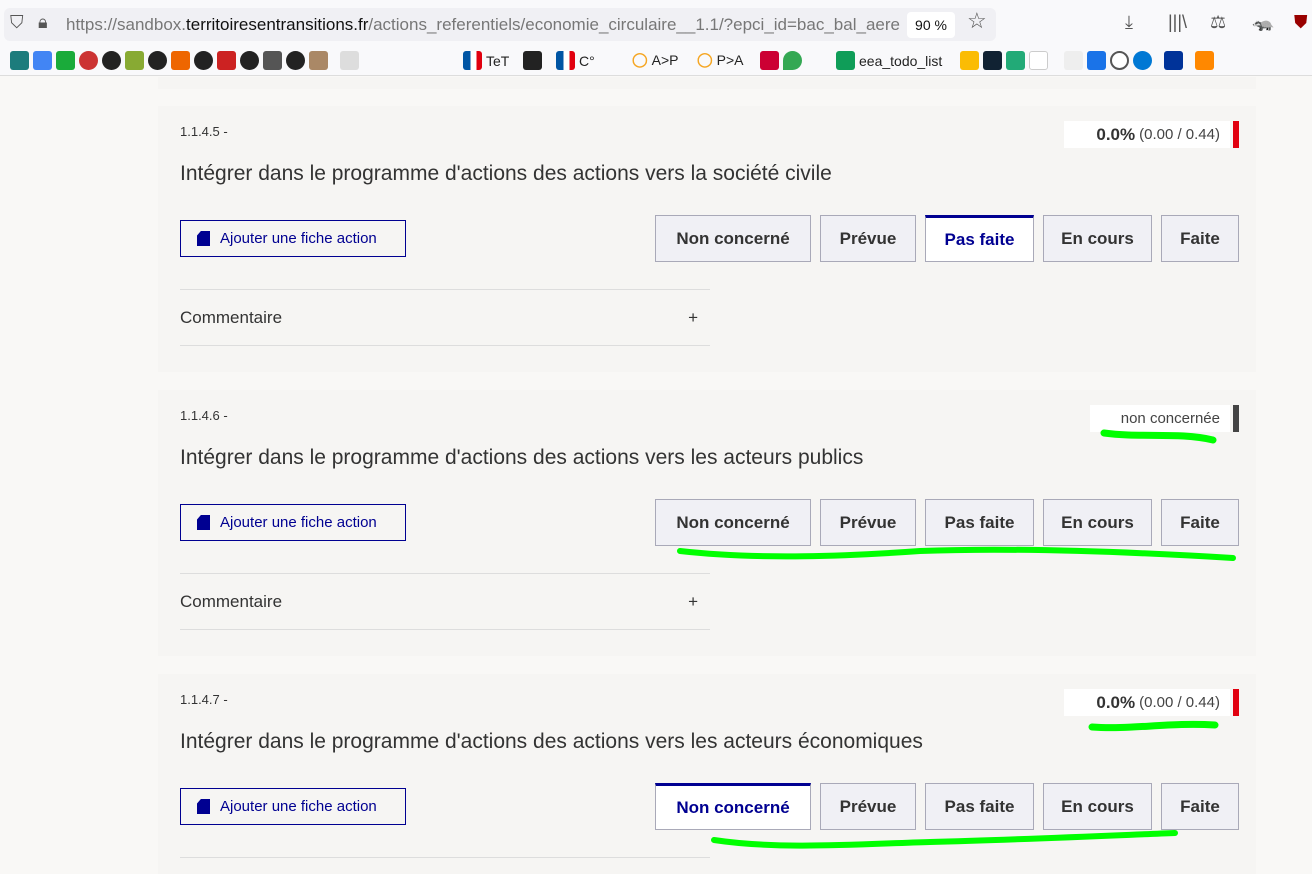 This screenshot has width=1312, height=874. Describe the element at coordinates (204, 415) in the screenshot. I see `action-code: 1.1.4.6 -` at that location.